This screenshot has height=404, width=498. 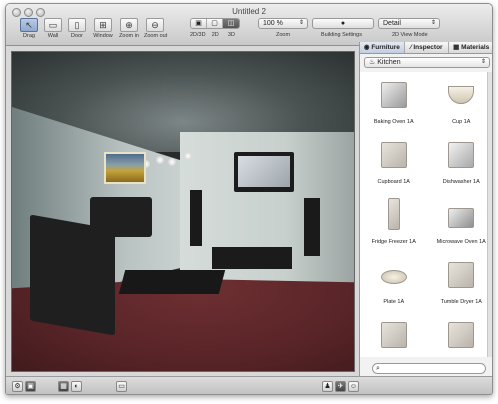 What do you see at coordinates (394, 276) in the screenshot?
I see `plate-icon` at bounding box center [394, 276].